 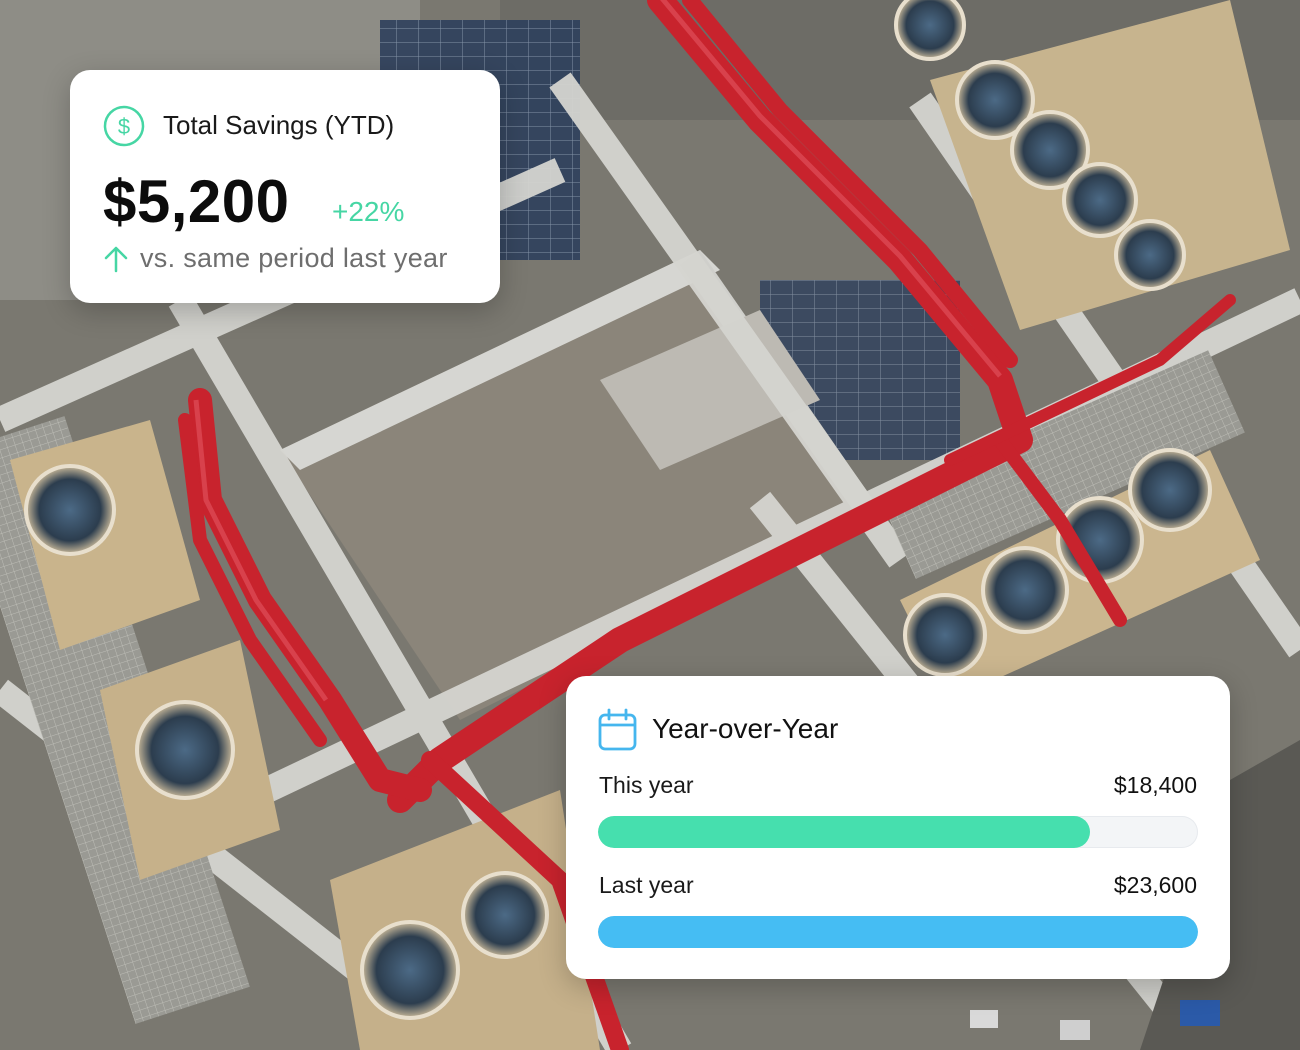 What do you see at coordinates (646, 885) in the screenshot?
I see `last-year-label: Last year` at bounding box center [646, 885].